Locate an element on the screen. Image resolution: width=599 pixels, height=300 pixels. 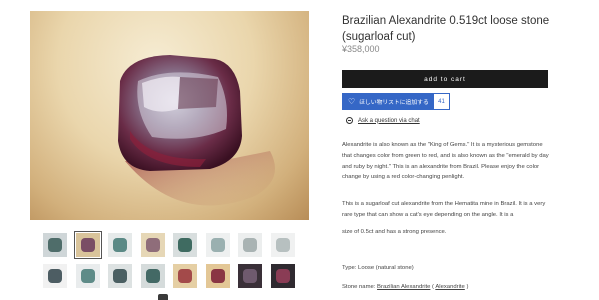
ask-question: Ask a question via chat is located at coordinates (383, 120).